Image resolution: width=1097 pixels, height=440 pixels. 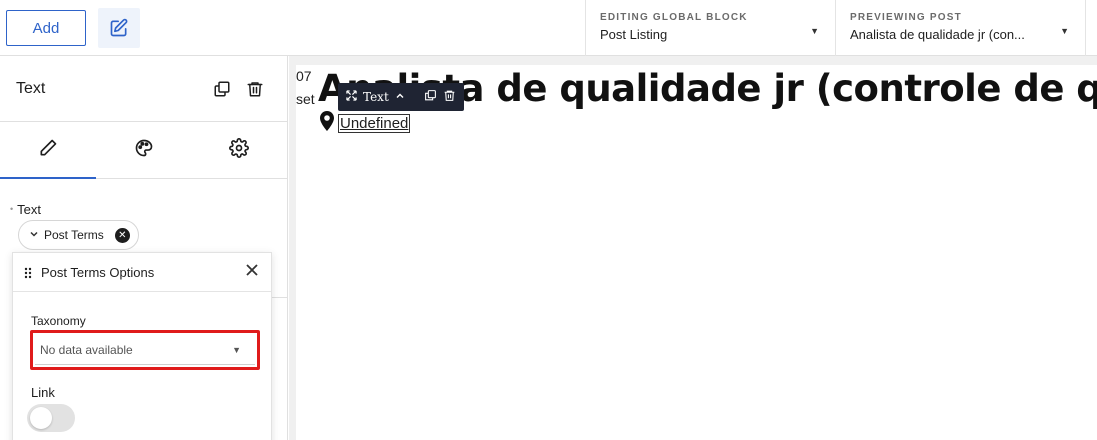 I want to click on tab-settings, so click(x=239, y=150).